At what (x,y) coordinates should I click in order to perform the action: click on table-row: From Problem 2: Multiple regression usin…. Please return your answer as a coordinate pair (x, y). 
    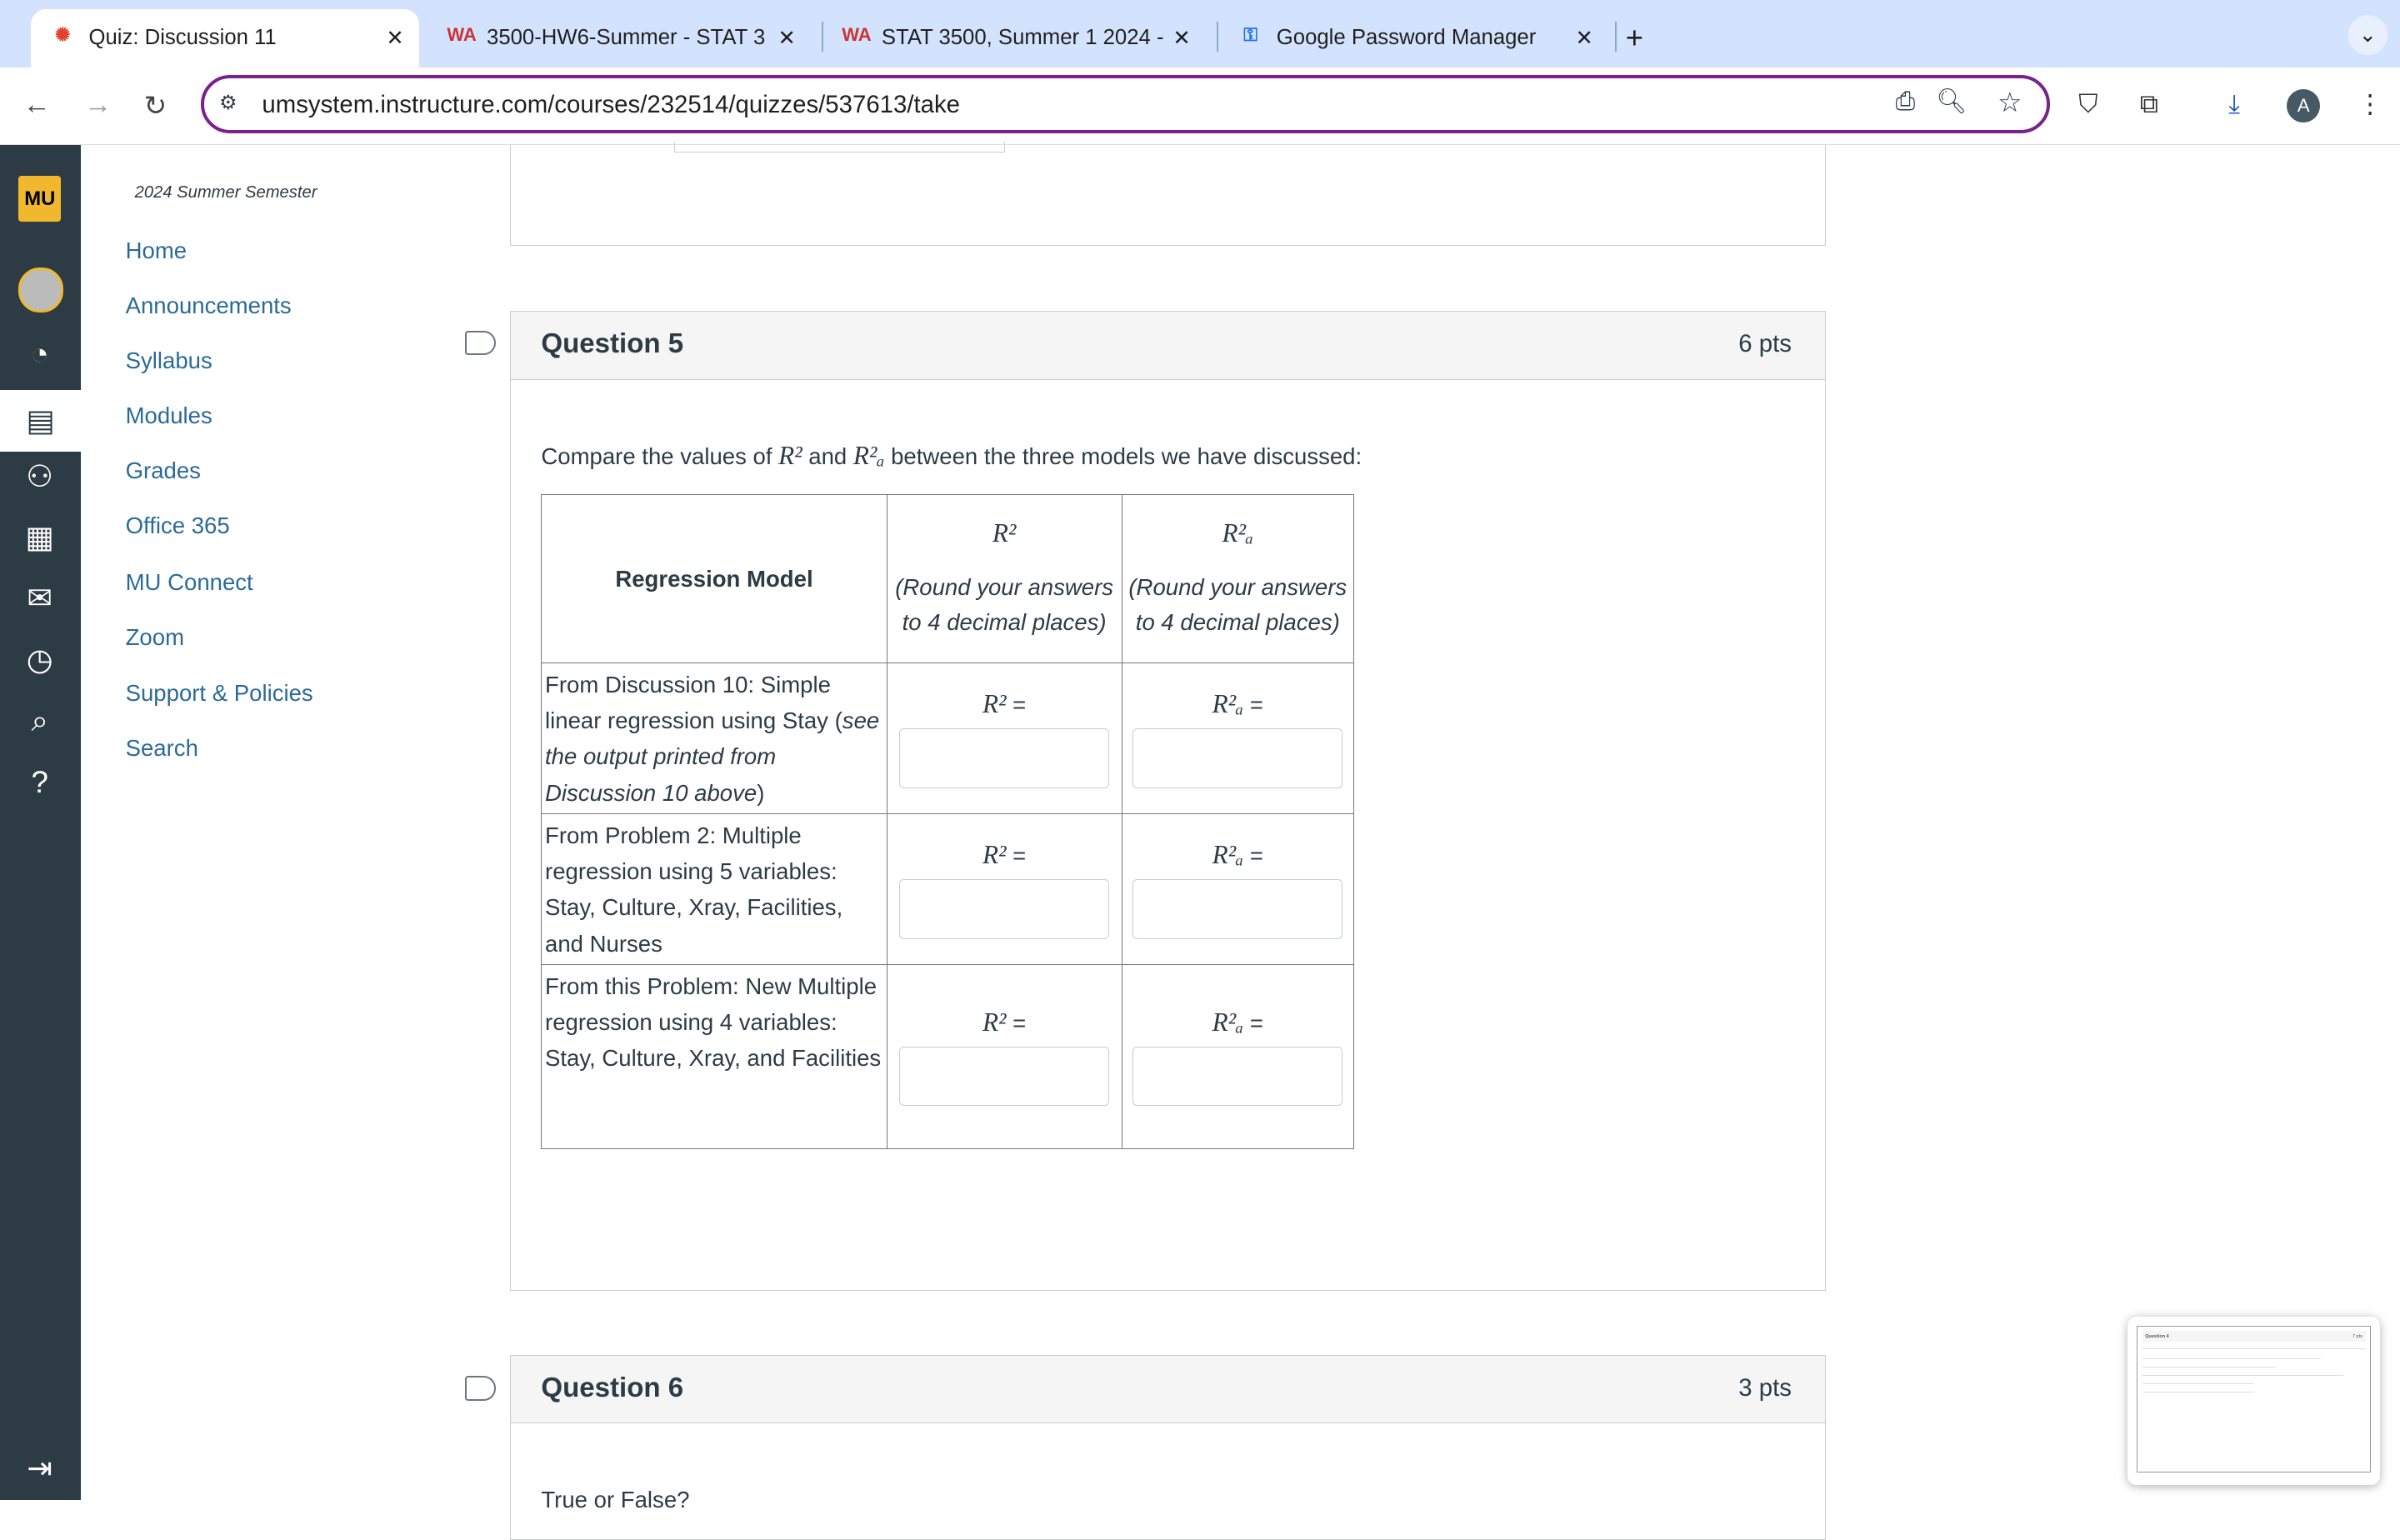
    Looking at the image, I should click on (947, 889).